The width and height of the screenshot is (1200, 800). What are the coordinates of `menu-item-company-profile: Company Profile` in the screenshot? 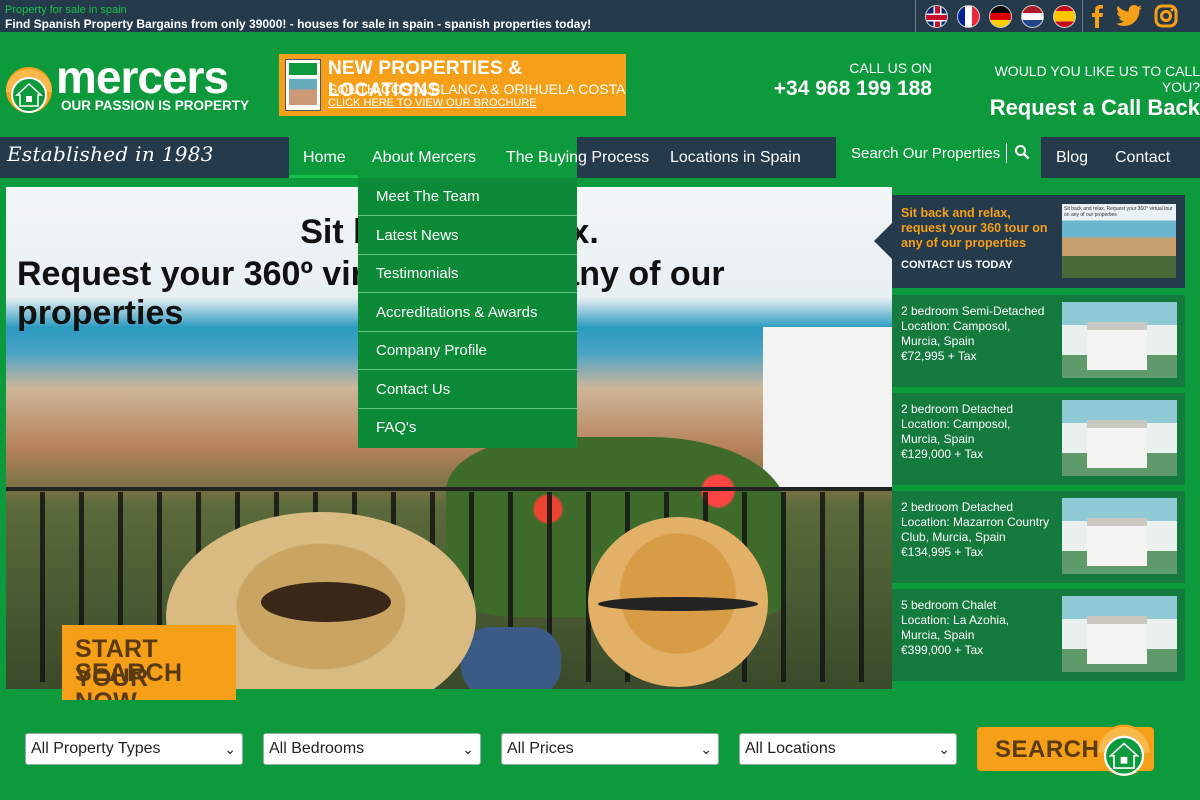 It's located at (467, 351).